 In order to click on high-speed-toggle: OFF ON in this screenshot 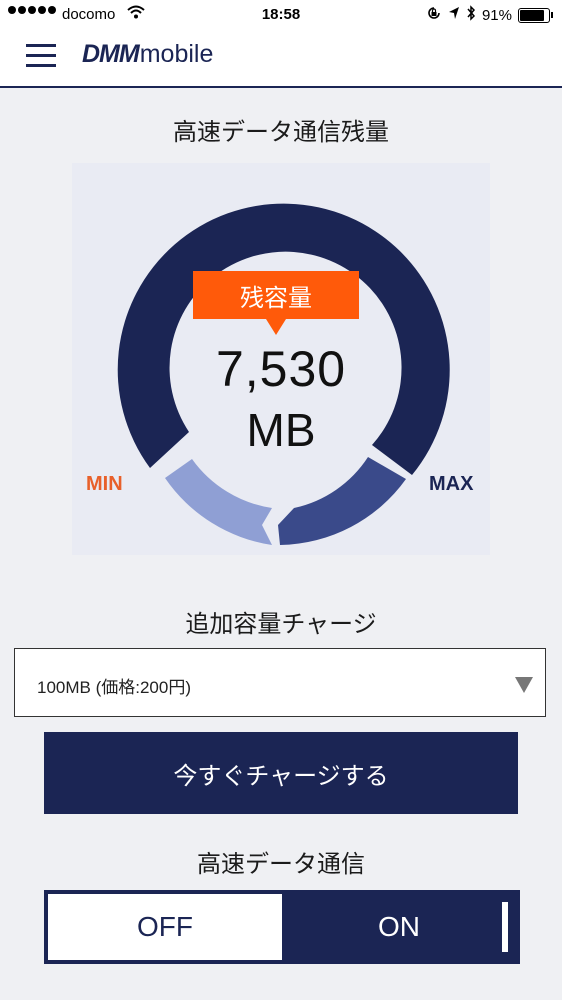, I will do `click(282, 927)`.